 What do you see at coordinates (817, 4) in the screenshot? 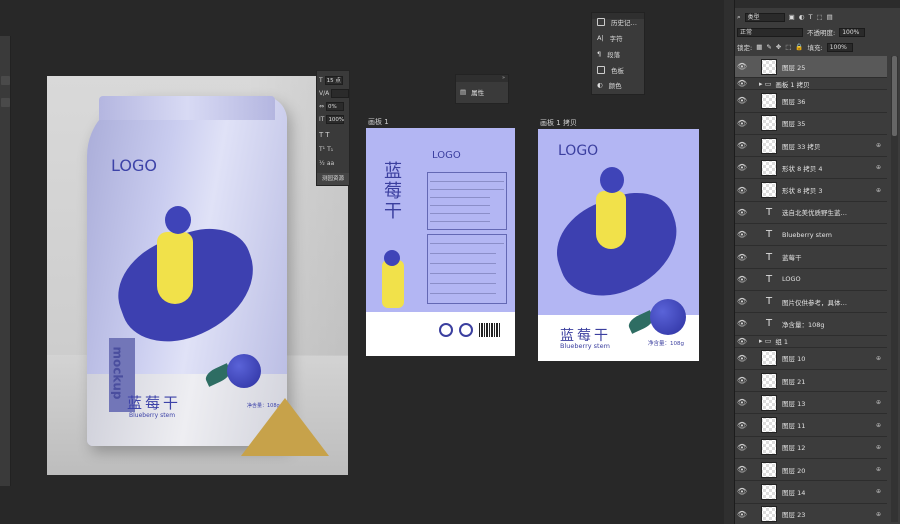
I see `layers-tabs` at bounding box center [817, 4].